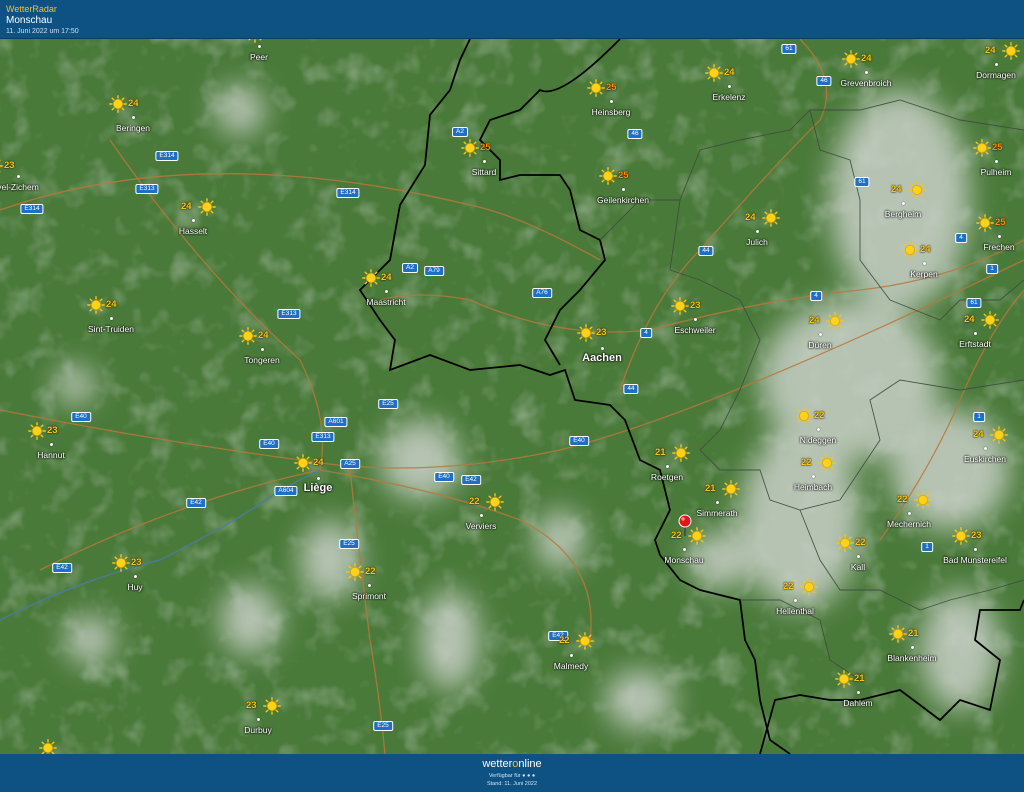 The height and width of the screenshot is (792, 1024). I want to click on city-label: Erkelenz, so click(728, 97).